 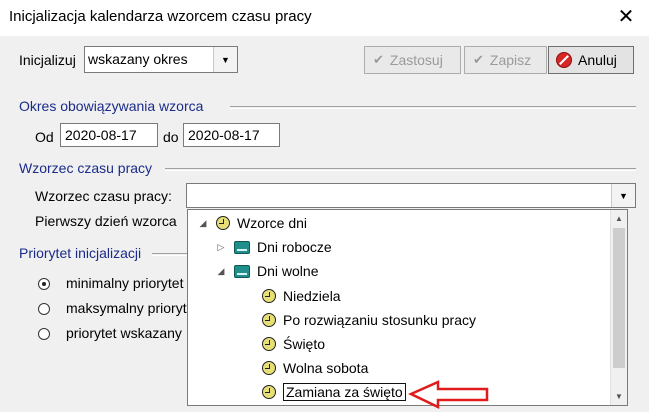 I want to click on scroll-up-icon: ▲, so click(x=619, y=218).